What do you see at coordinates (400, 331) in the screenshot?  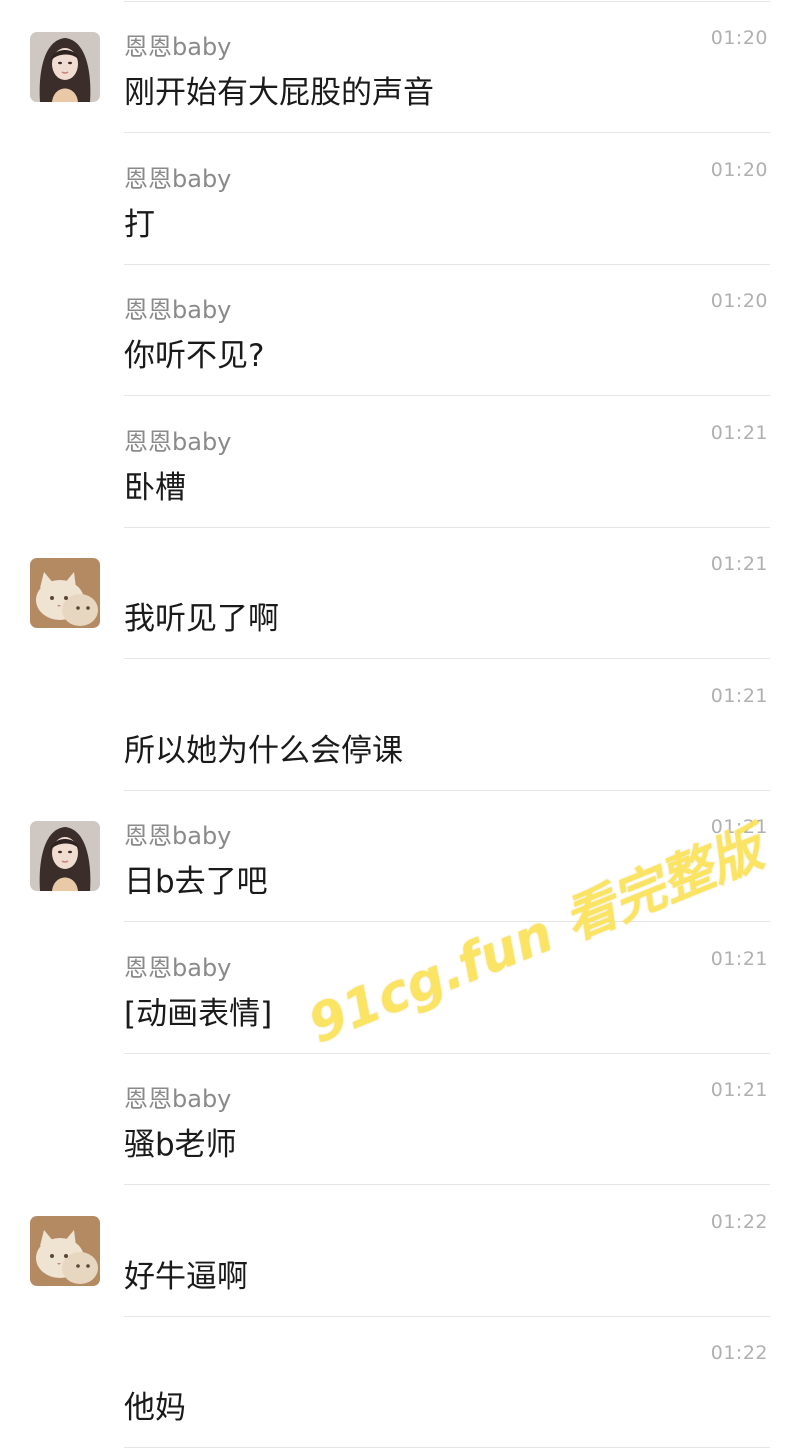 I see `message-row: 恩恩baby 01:20 你听不见?` at bounding box center [400, 331].